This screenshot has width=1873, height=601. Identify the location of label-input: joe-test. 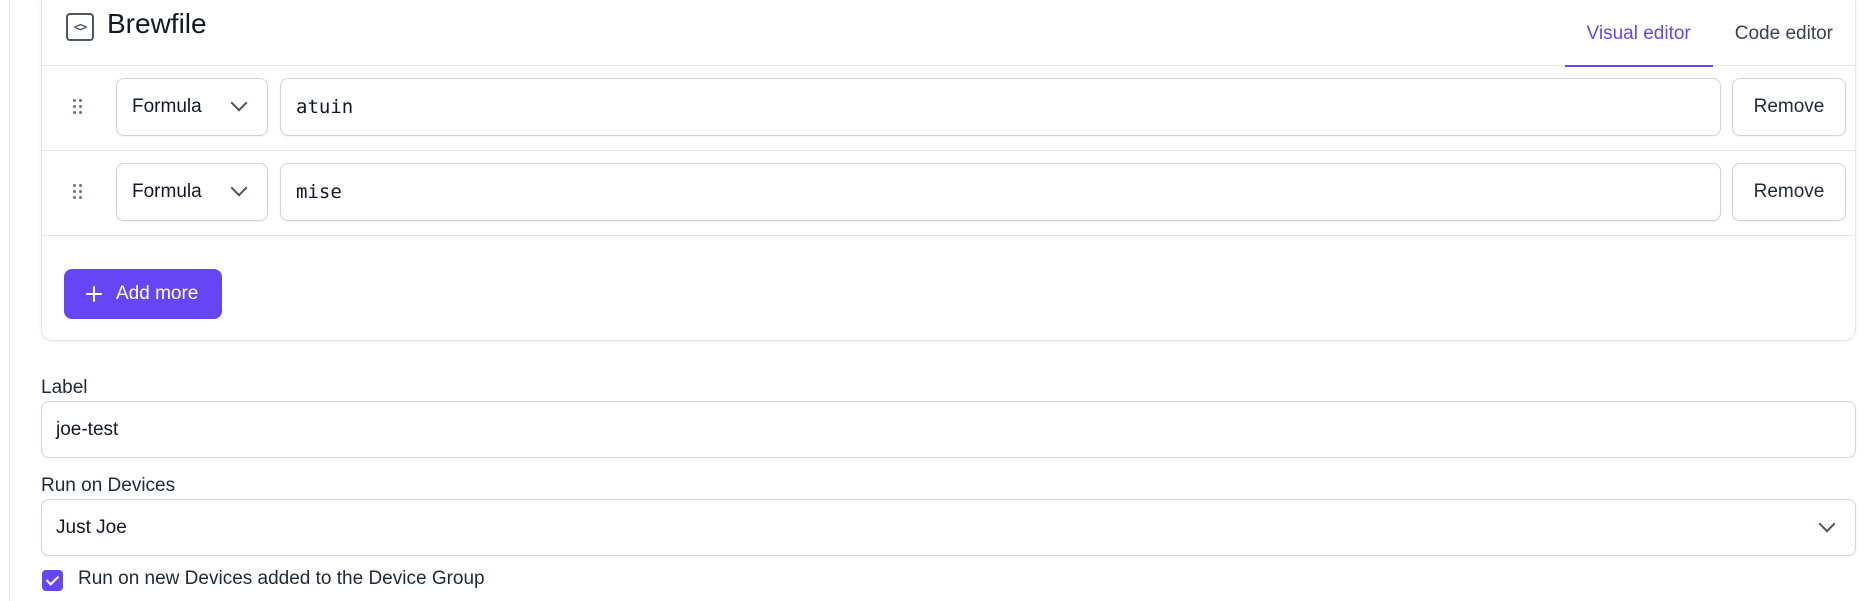
(948, 429).